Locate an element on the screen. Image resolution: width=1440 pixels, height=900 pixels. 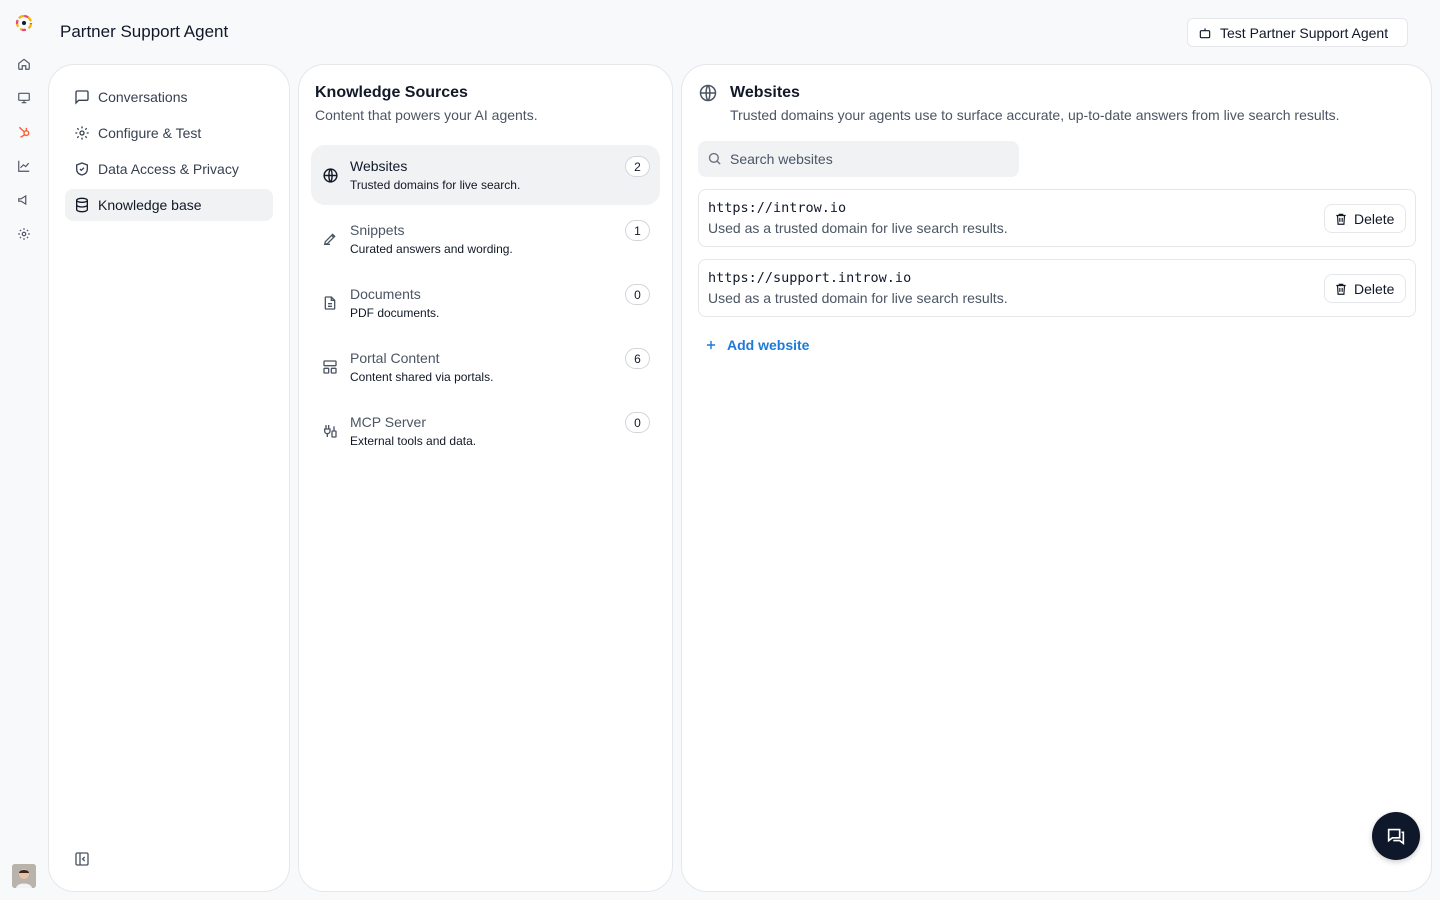
source-item-documents: Documents PDF documents. 0 is located at coordinates (485, 303).